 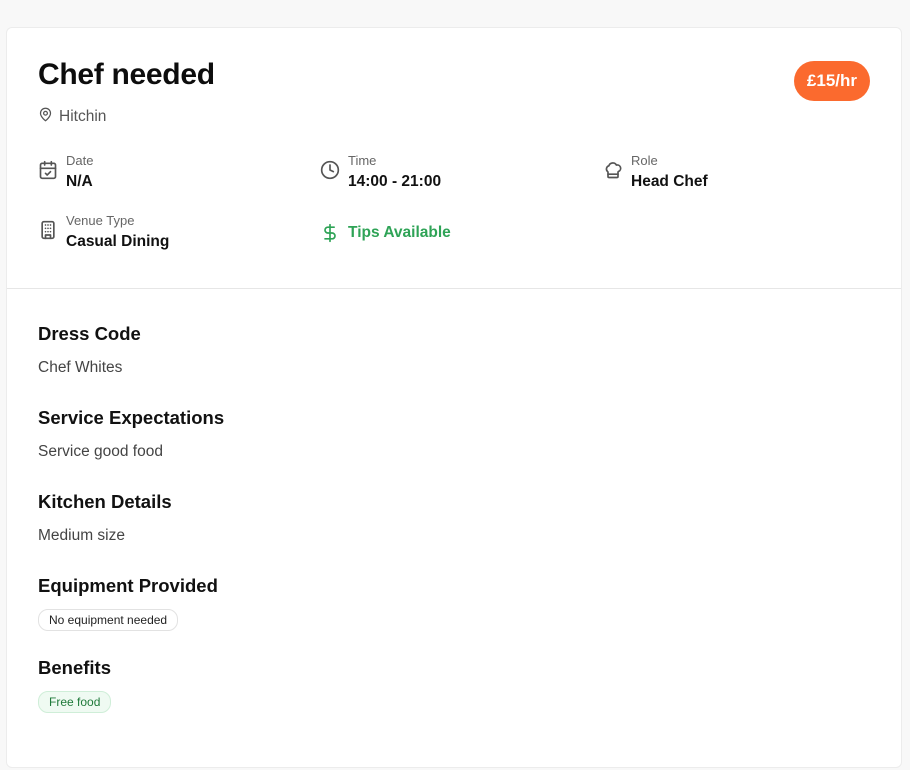 I want to click on info-role: Role Head Chef, so click(x=655, y=173).